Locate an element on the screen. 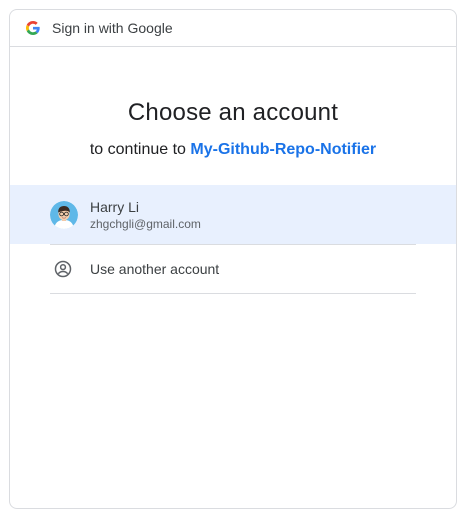  avatar-icon is located at coordinates (64, 214).